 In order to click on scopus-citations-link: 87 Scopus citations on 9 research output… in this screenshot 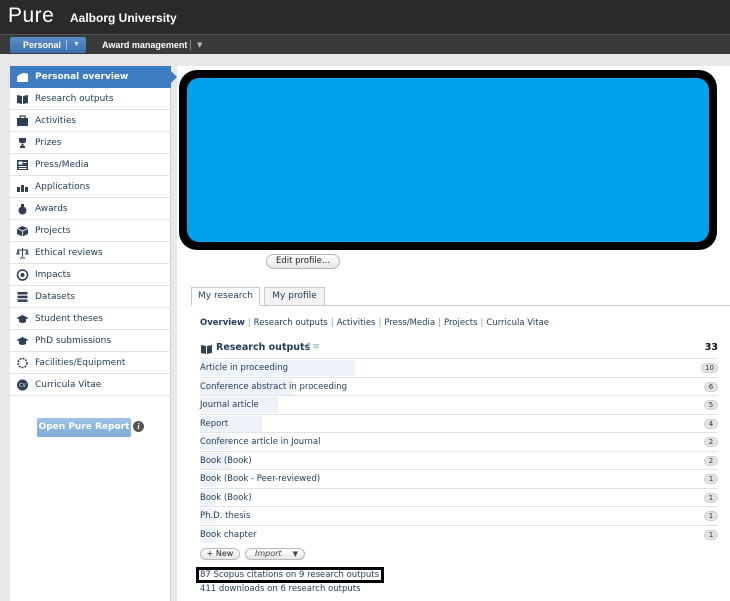, I will do `click(289, 575)`.